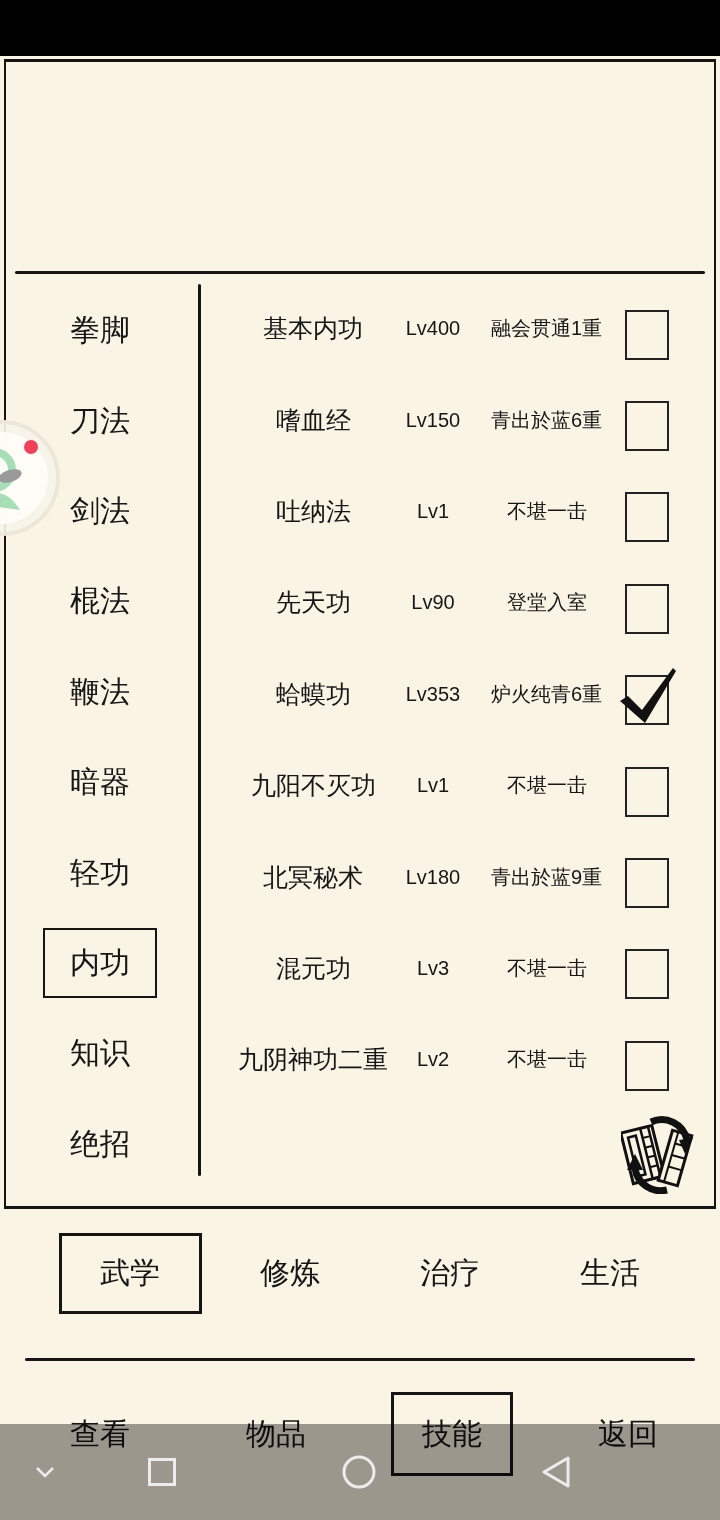 This screenshot has width=720, height=1520. Describe the element at coordinates (100, 872) in the screenshot. I see `category-tab: 轻功` at that location.